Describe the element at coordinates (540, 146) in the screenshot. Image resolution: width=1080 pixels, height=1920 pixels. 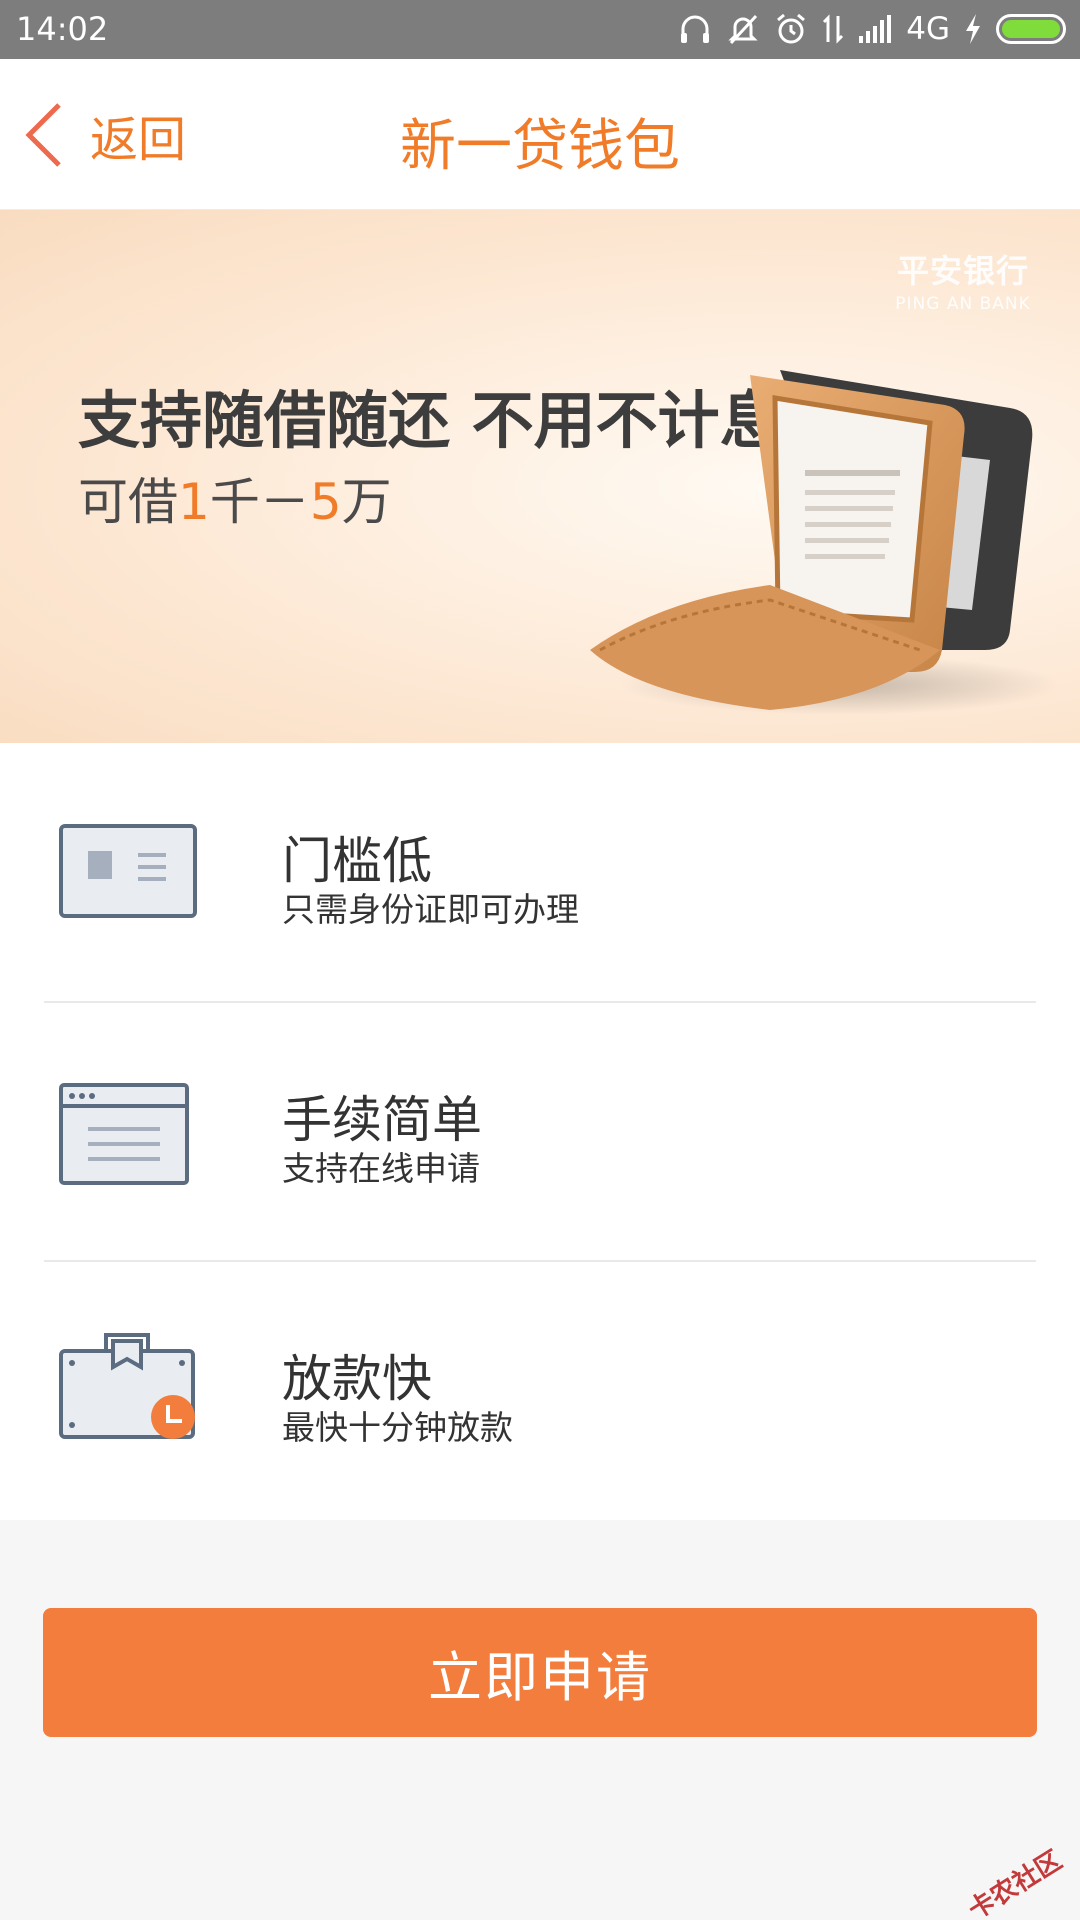
I see `page-title: 新一贷钱包` at that location.